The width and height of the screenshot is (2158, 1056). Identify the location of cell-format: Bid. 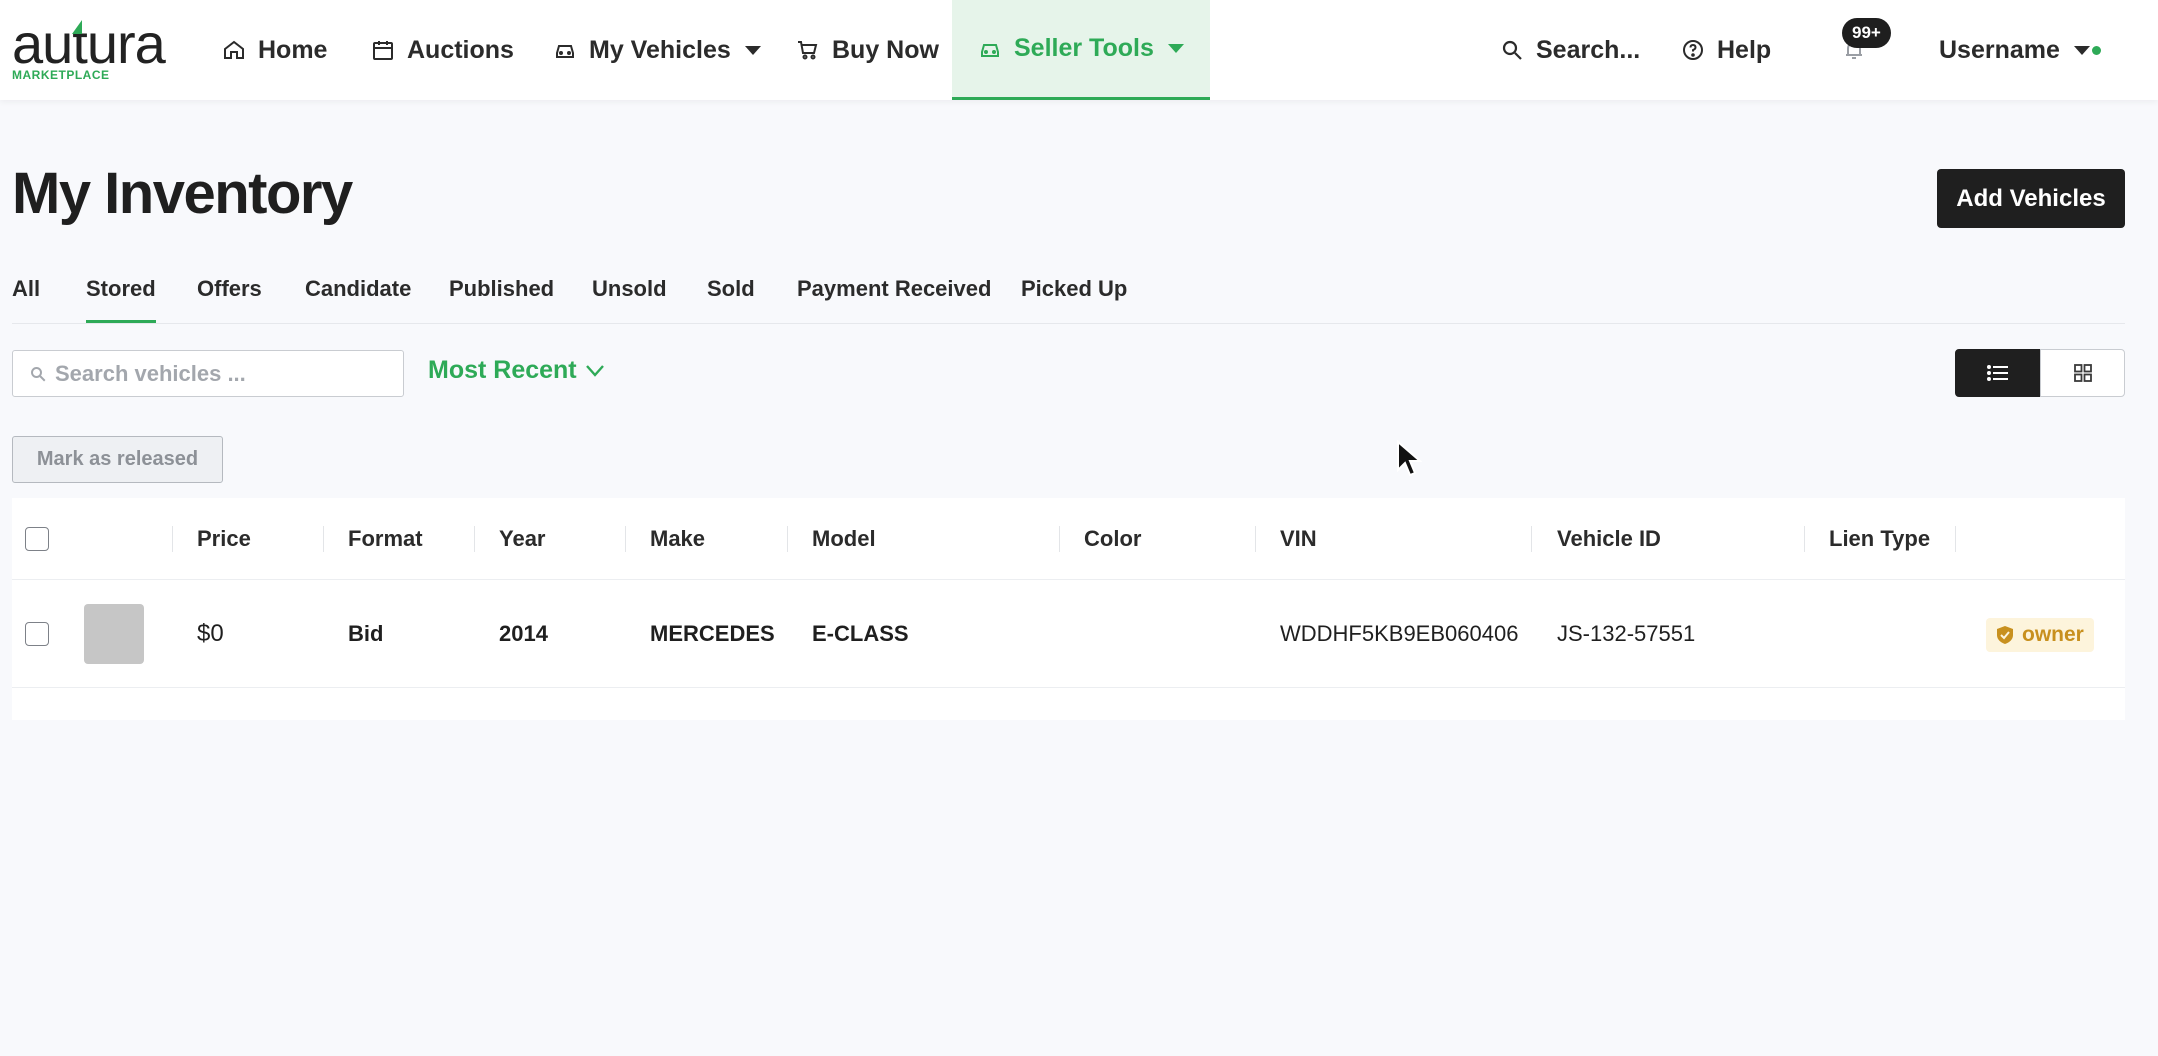
(366, 633).